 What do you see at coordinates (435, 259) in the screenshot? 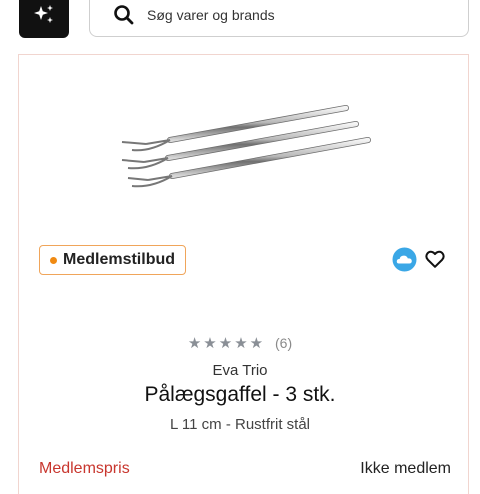
I see `heart-icon` at bounding box center [435, 259].